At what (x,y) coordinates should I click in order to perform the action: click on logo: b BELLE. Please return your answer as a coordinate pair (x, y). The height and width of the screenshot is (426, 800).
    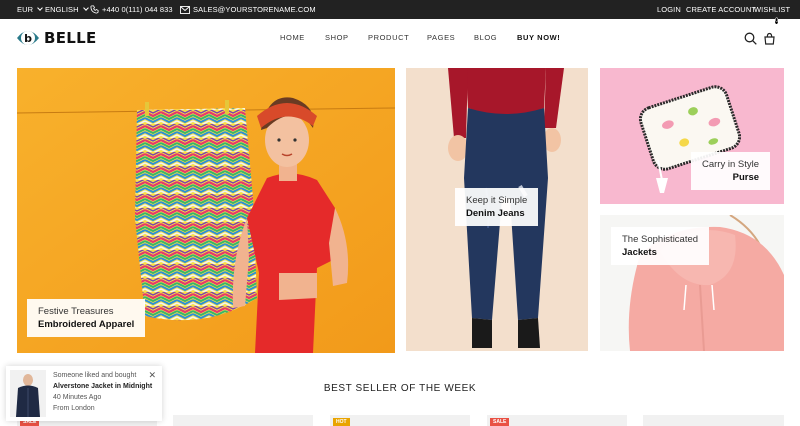
    Looking at the image, I should click on (56, 38).